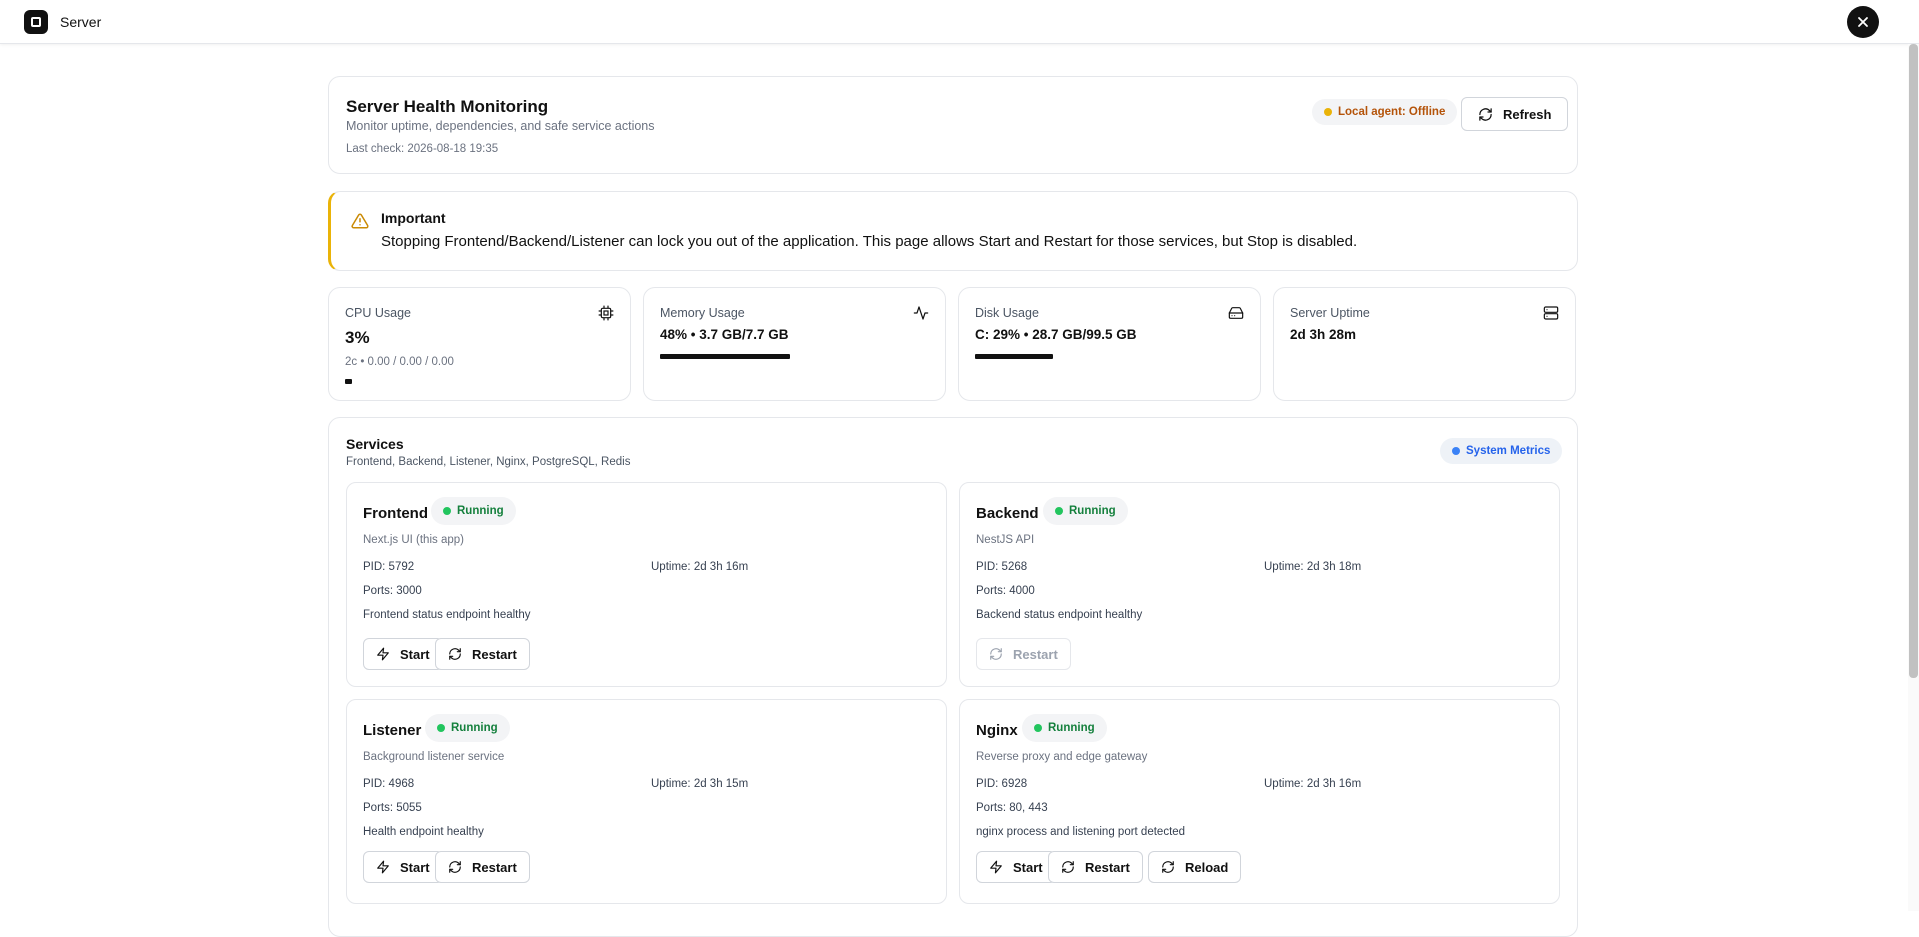 The height and width of the screenshot is (937, 1919). I want to click on cpu-usage-label: CPU Usage, so click(378, 313).